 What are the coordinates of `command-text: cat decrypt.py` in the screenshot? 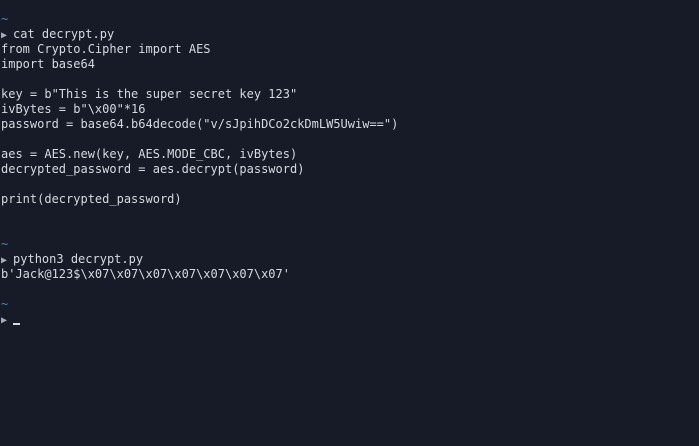 It's located at (64, 34).